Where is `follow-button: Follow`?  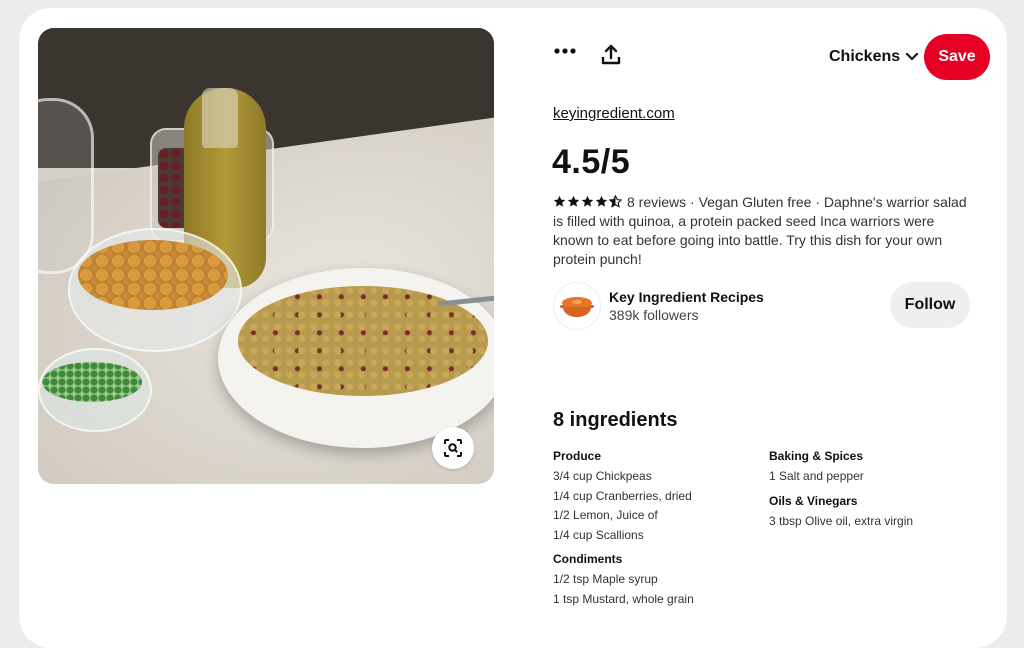
follow-button: Follow is located at coordinates (930, 305).